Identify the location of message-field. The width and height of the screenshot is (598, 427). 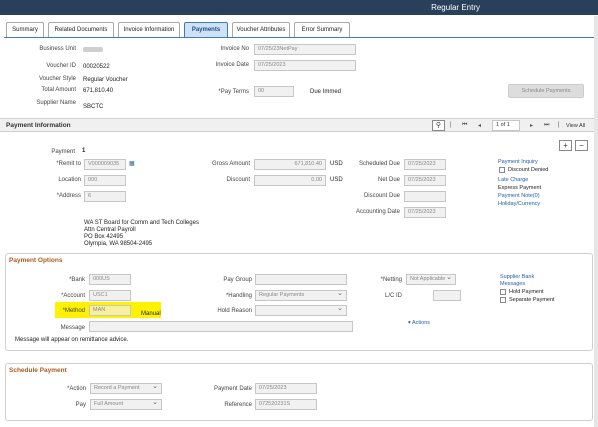
(221, 326).